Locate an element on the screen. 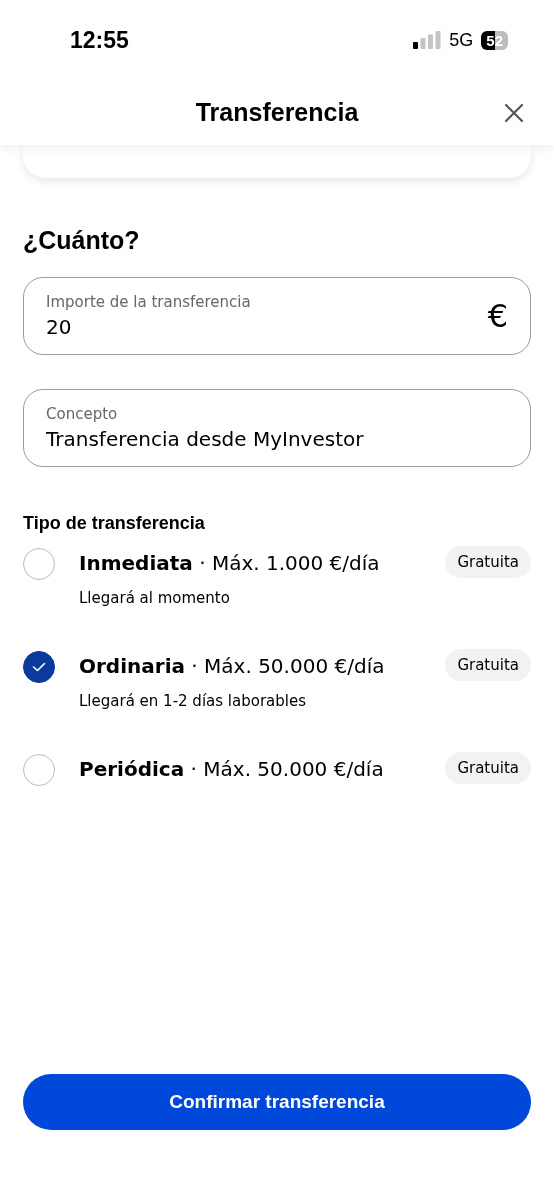 The image size is (554, 1200). check-icon is located at coordinates (39, 667).